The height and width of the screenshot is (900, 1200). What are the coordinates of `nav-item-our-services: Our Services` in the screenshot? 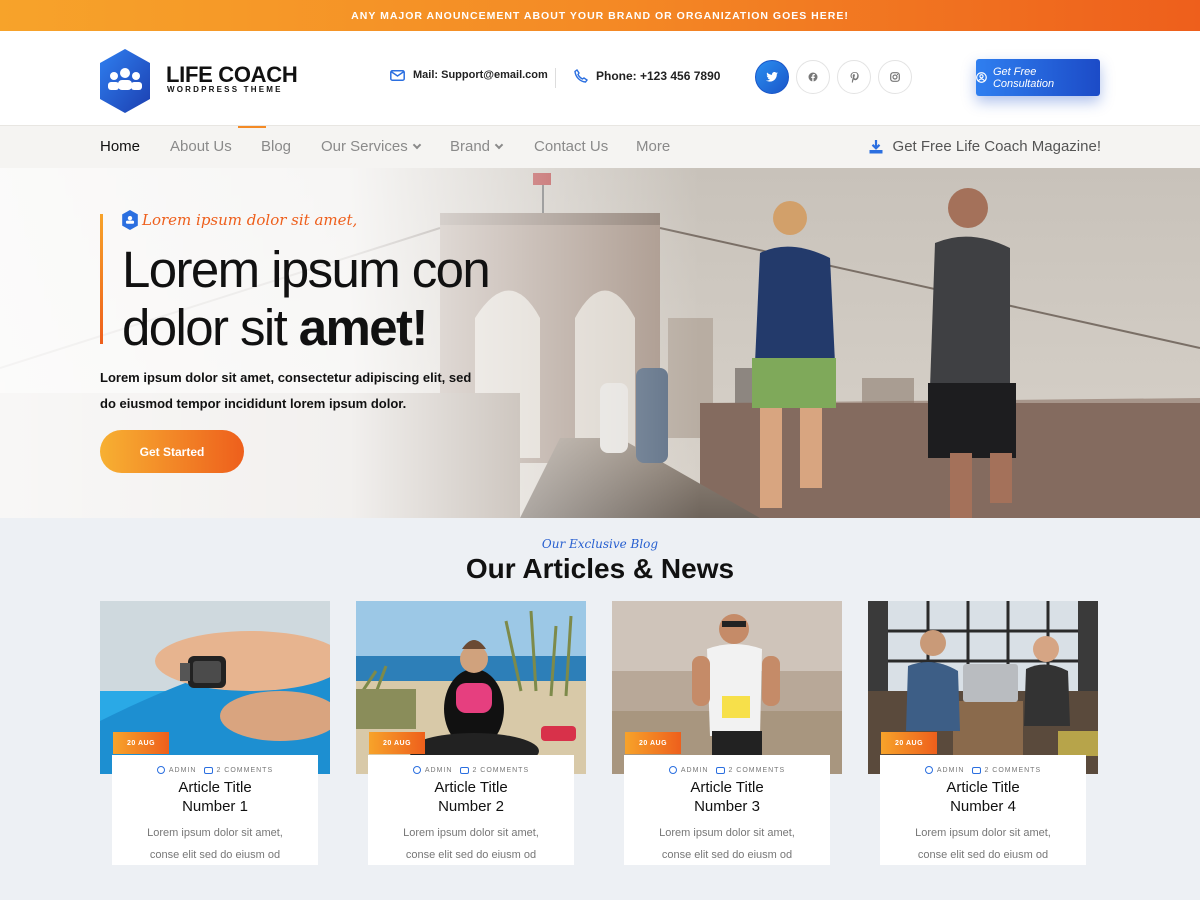 It's located at (371, 146).